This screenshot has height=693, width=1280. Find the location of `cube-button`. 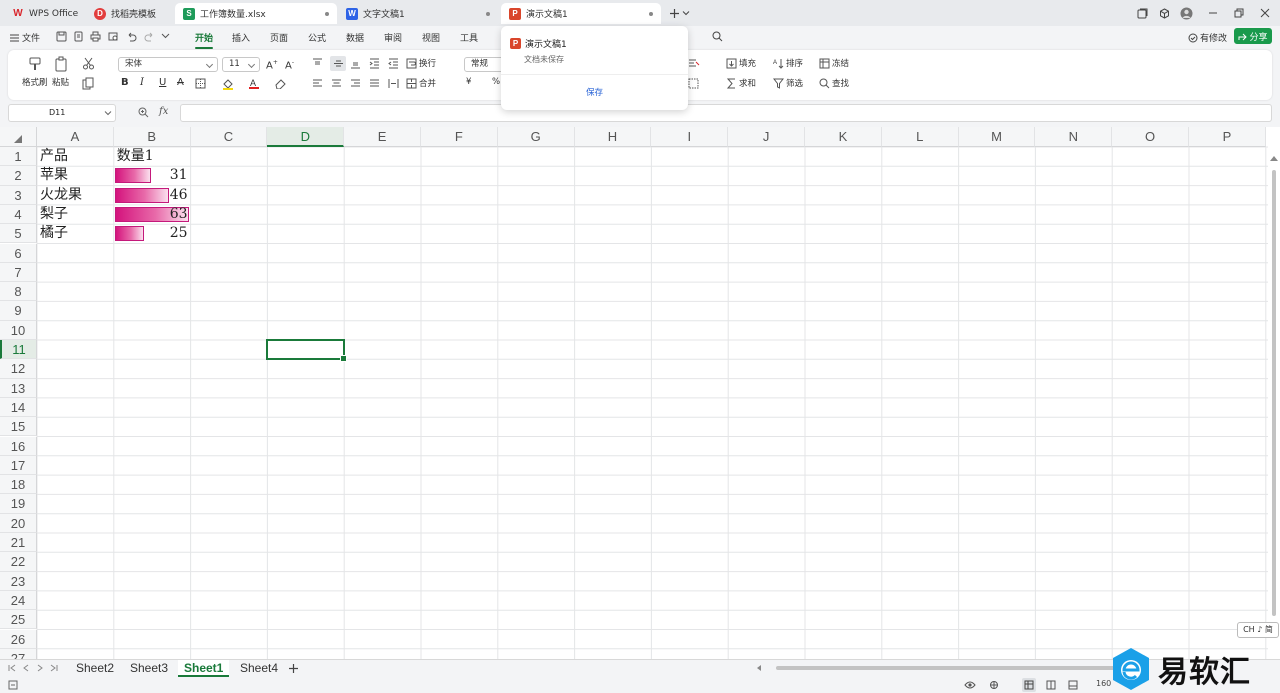

cube-button is located at coordinates (1164, 13).